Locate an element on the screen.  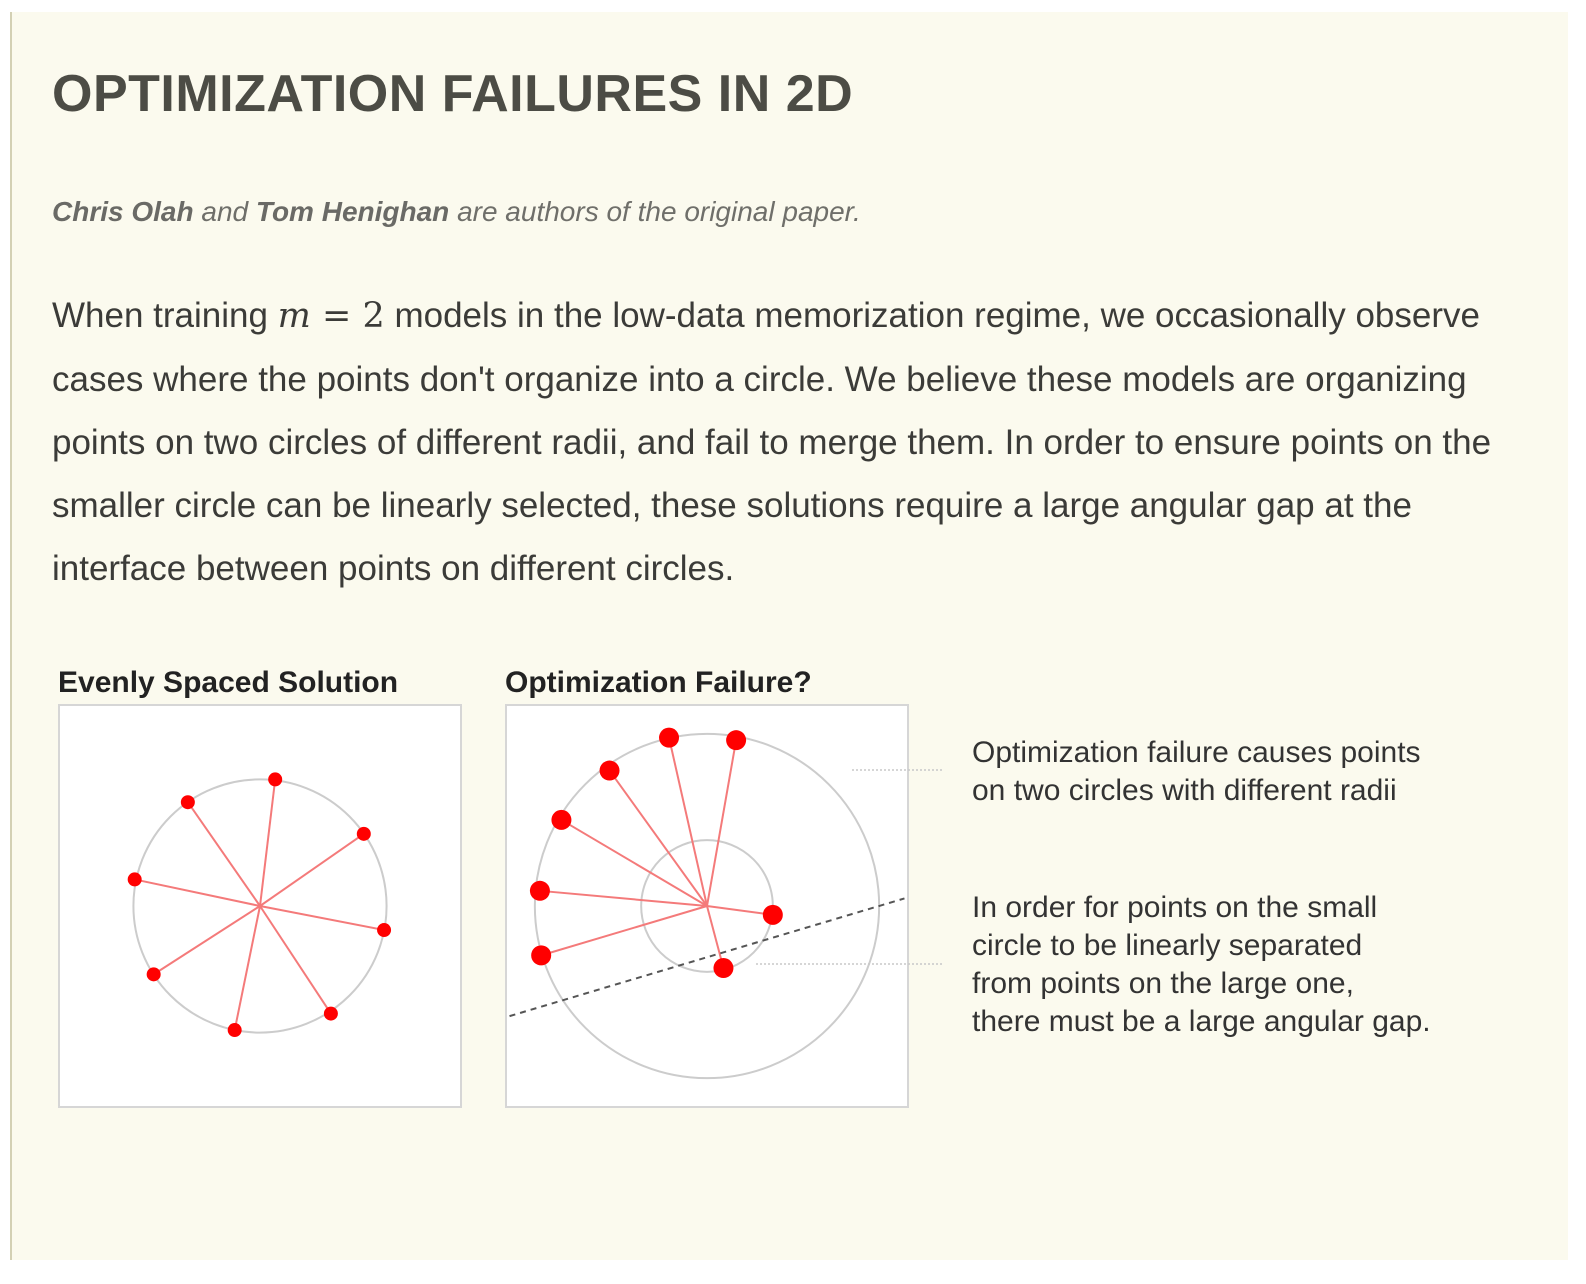
evenly-spaced-svg is located at coordinates (259, 905).